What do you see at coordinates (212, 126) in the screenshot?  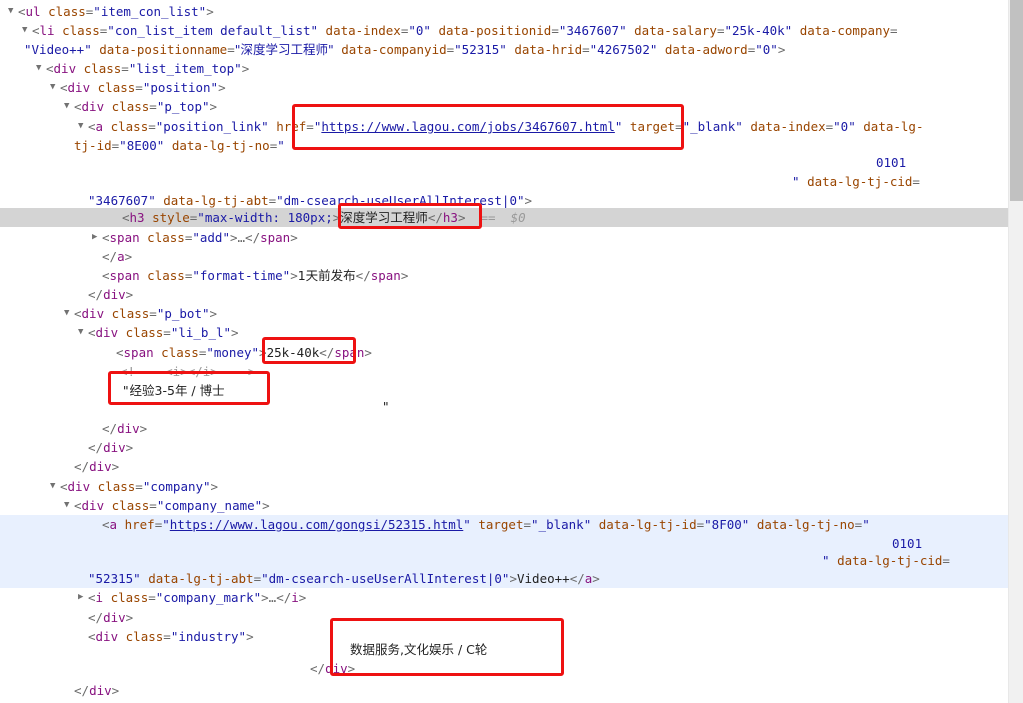 I see `dom-attribute-value: "position_link"` at bounding box center [212, 126].